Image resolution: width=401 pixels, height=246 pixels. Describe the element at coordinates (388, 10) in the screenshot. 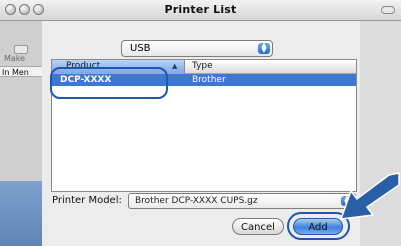

I see `toolbar-toggle-button` at that location.